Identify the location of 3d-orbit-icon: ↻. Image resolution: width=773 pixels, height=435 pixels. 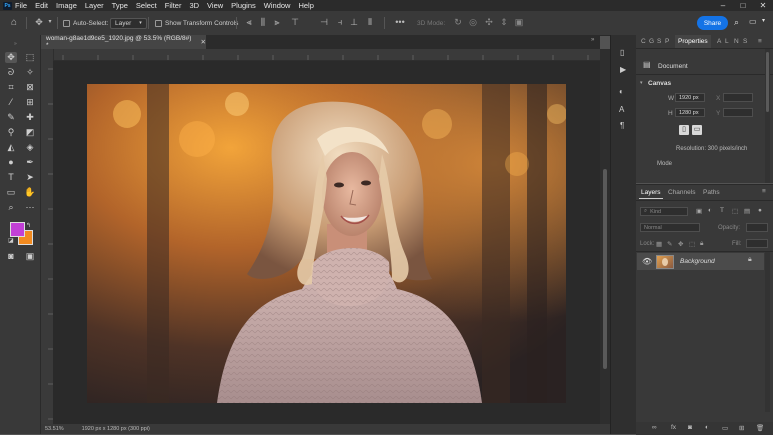
(458, 22).